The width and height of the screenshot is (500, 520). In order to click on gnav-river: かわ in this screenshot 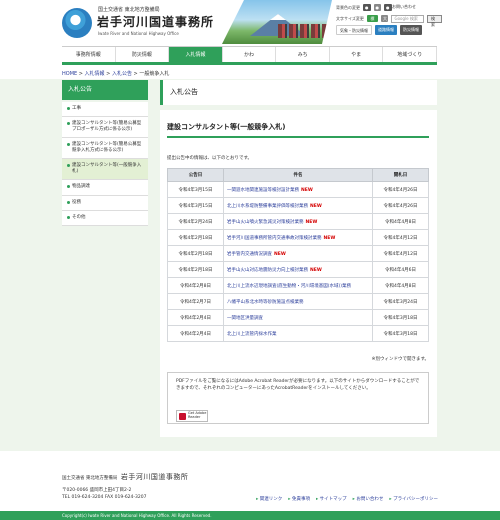, I will do `click(249, 54)`.